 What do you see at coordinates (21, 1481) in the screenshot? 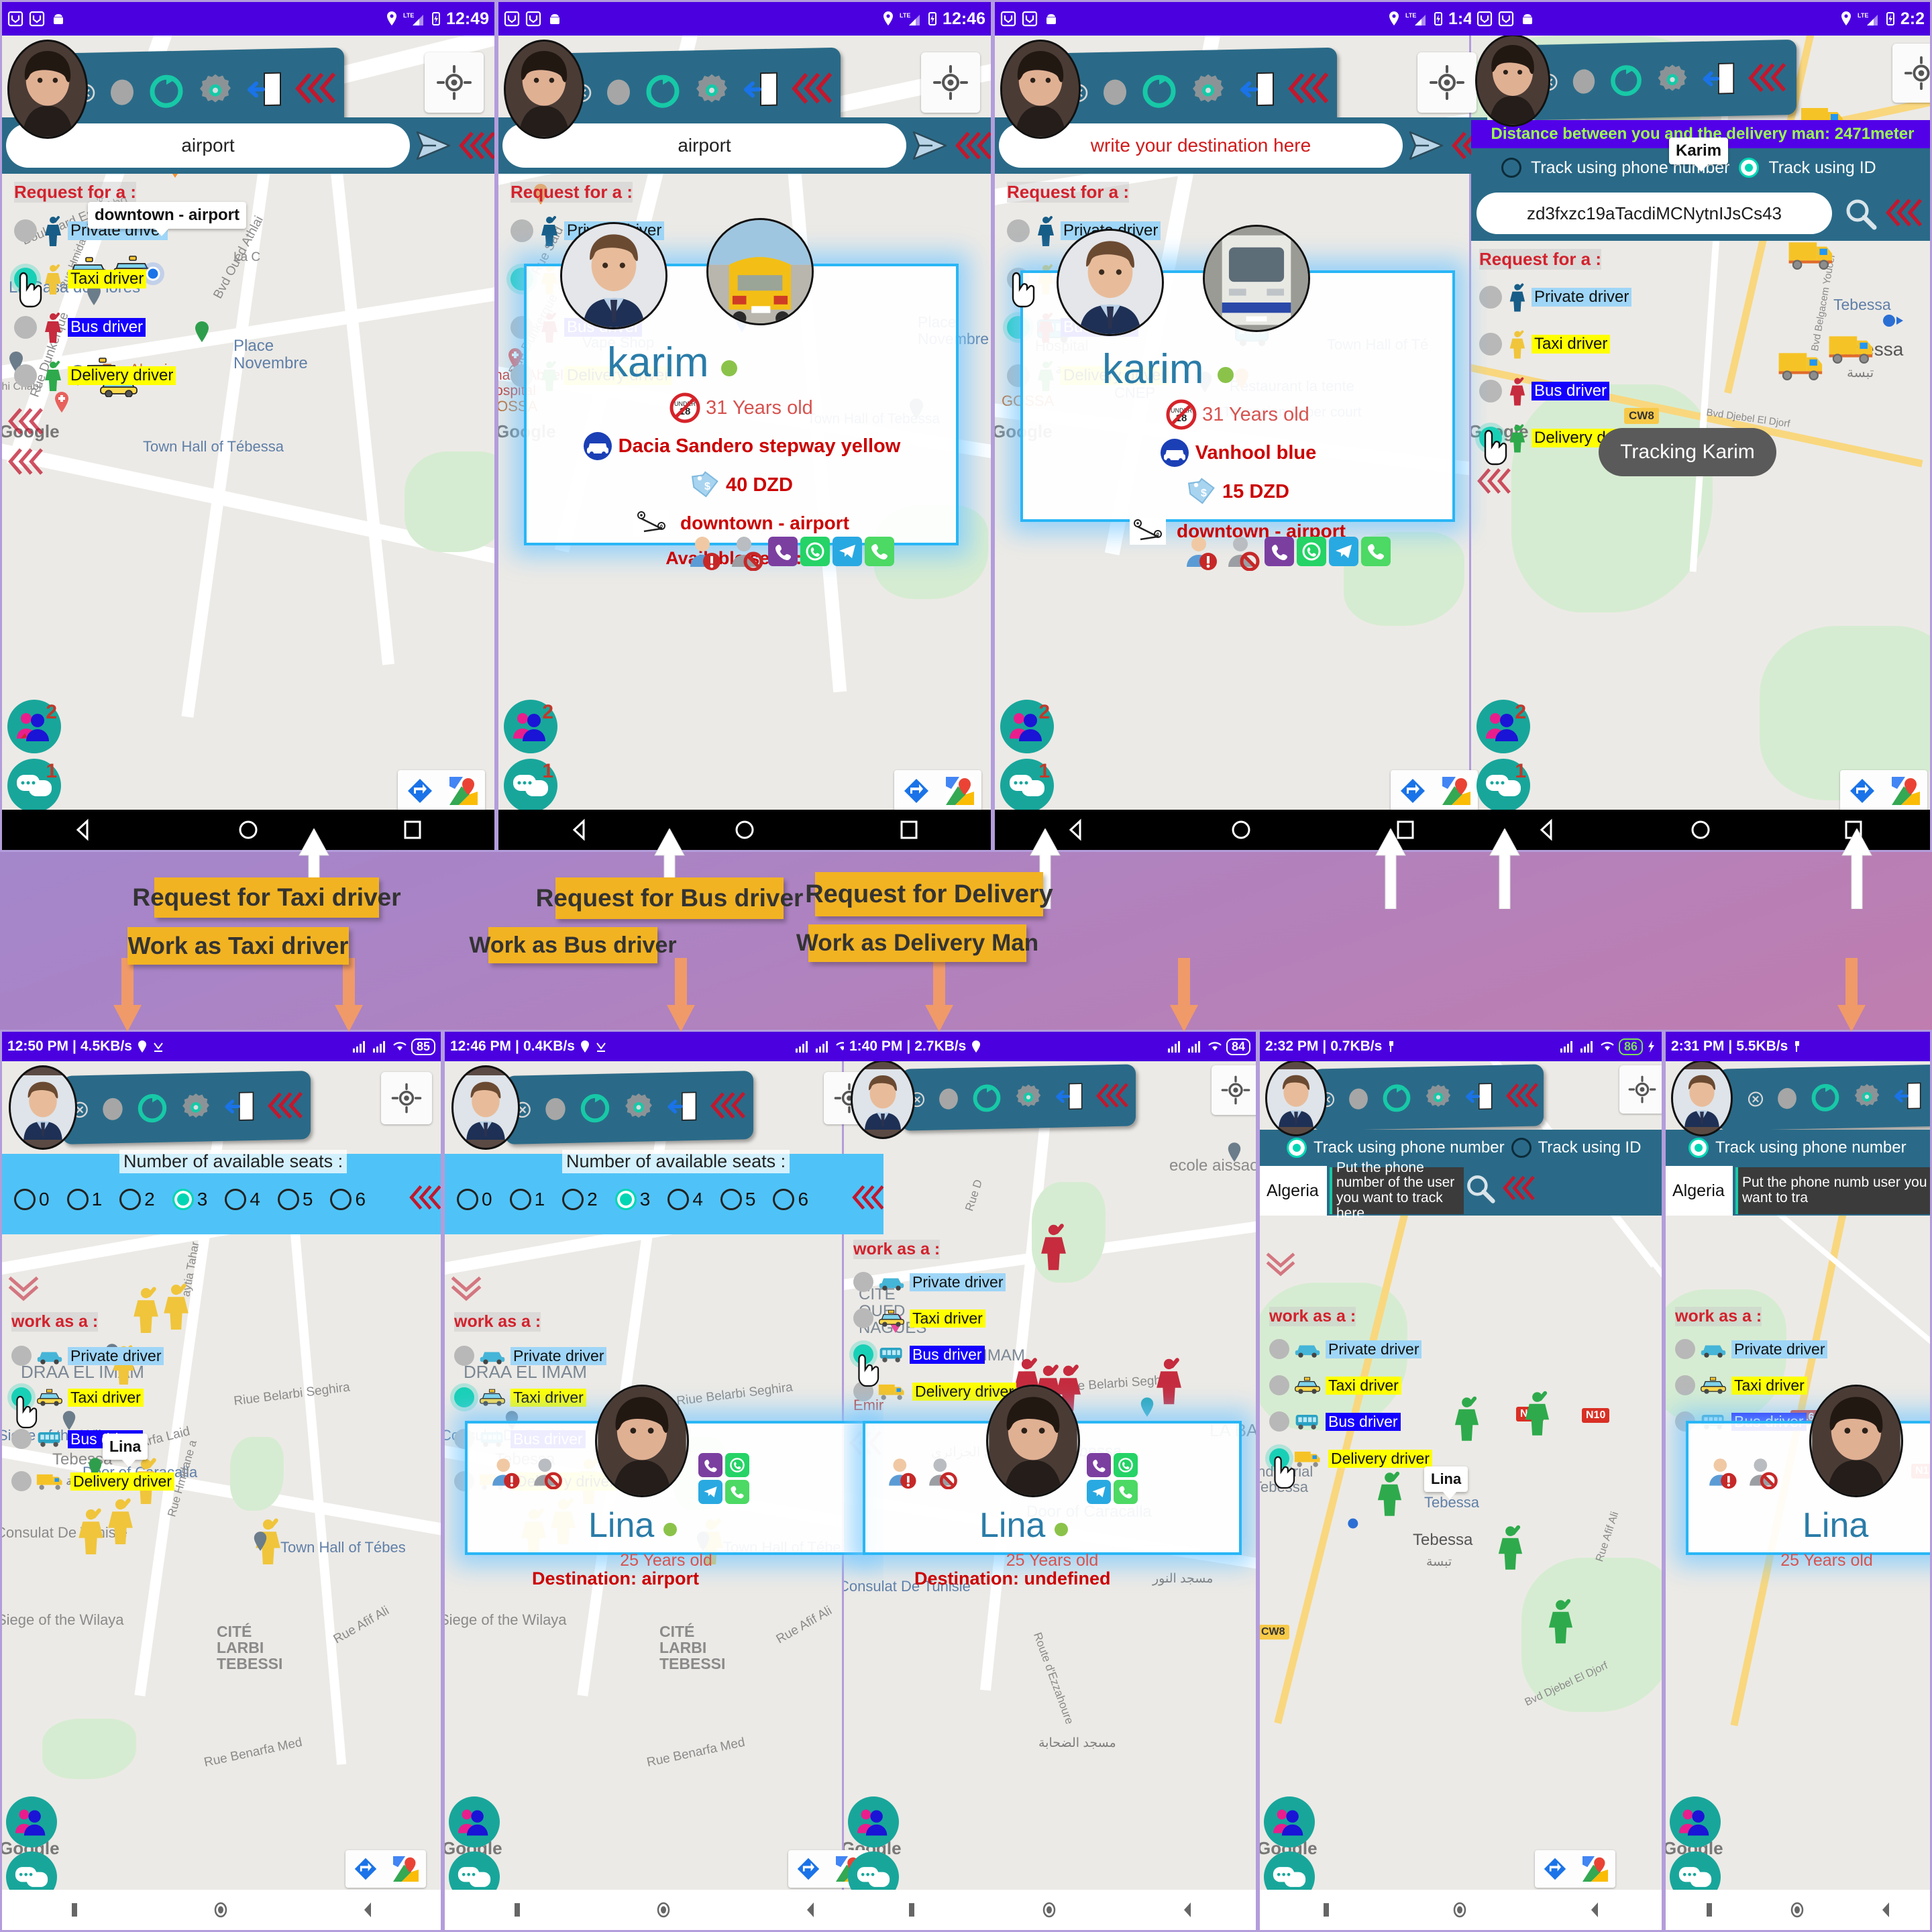
I see `radio-delivery-driver` at bounding box center [21, 1481].